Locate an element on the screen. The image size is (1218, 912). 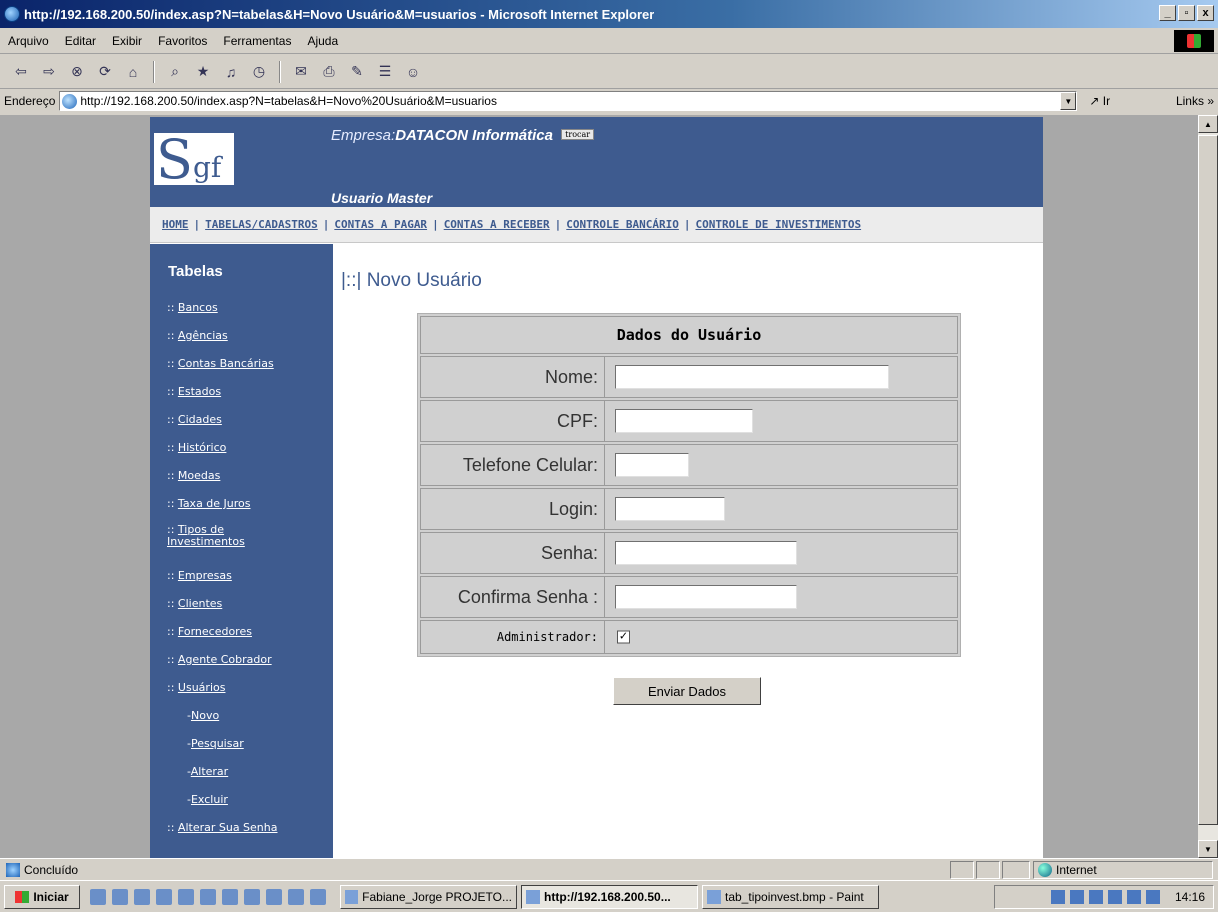
task-paint: tab_tipoinvest.bmp - Paint is located at coordinates (790, 896).